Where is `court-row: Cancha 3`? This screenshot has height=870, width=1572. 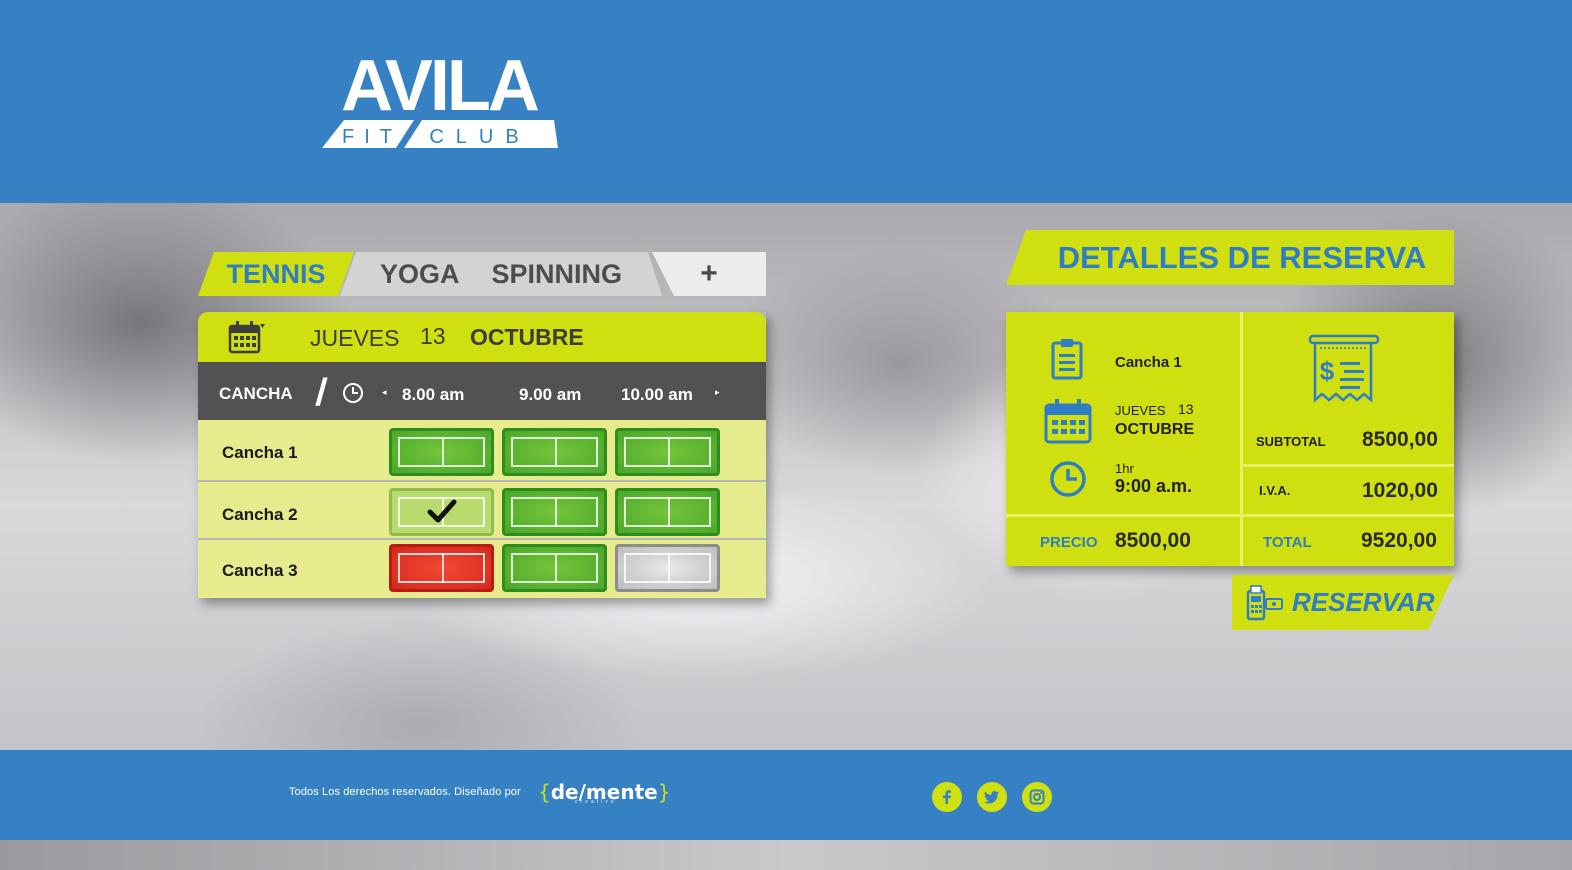
court-row: Cancha 3 is located at coordinates (482, 569).